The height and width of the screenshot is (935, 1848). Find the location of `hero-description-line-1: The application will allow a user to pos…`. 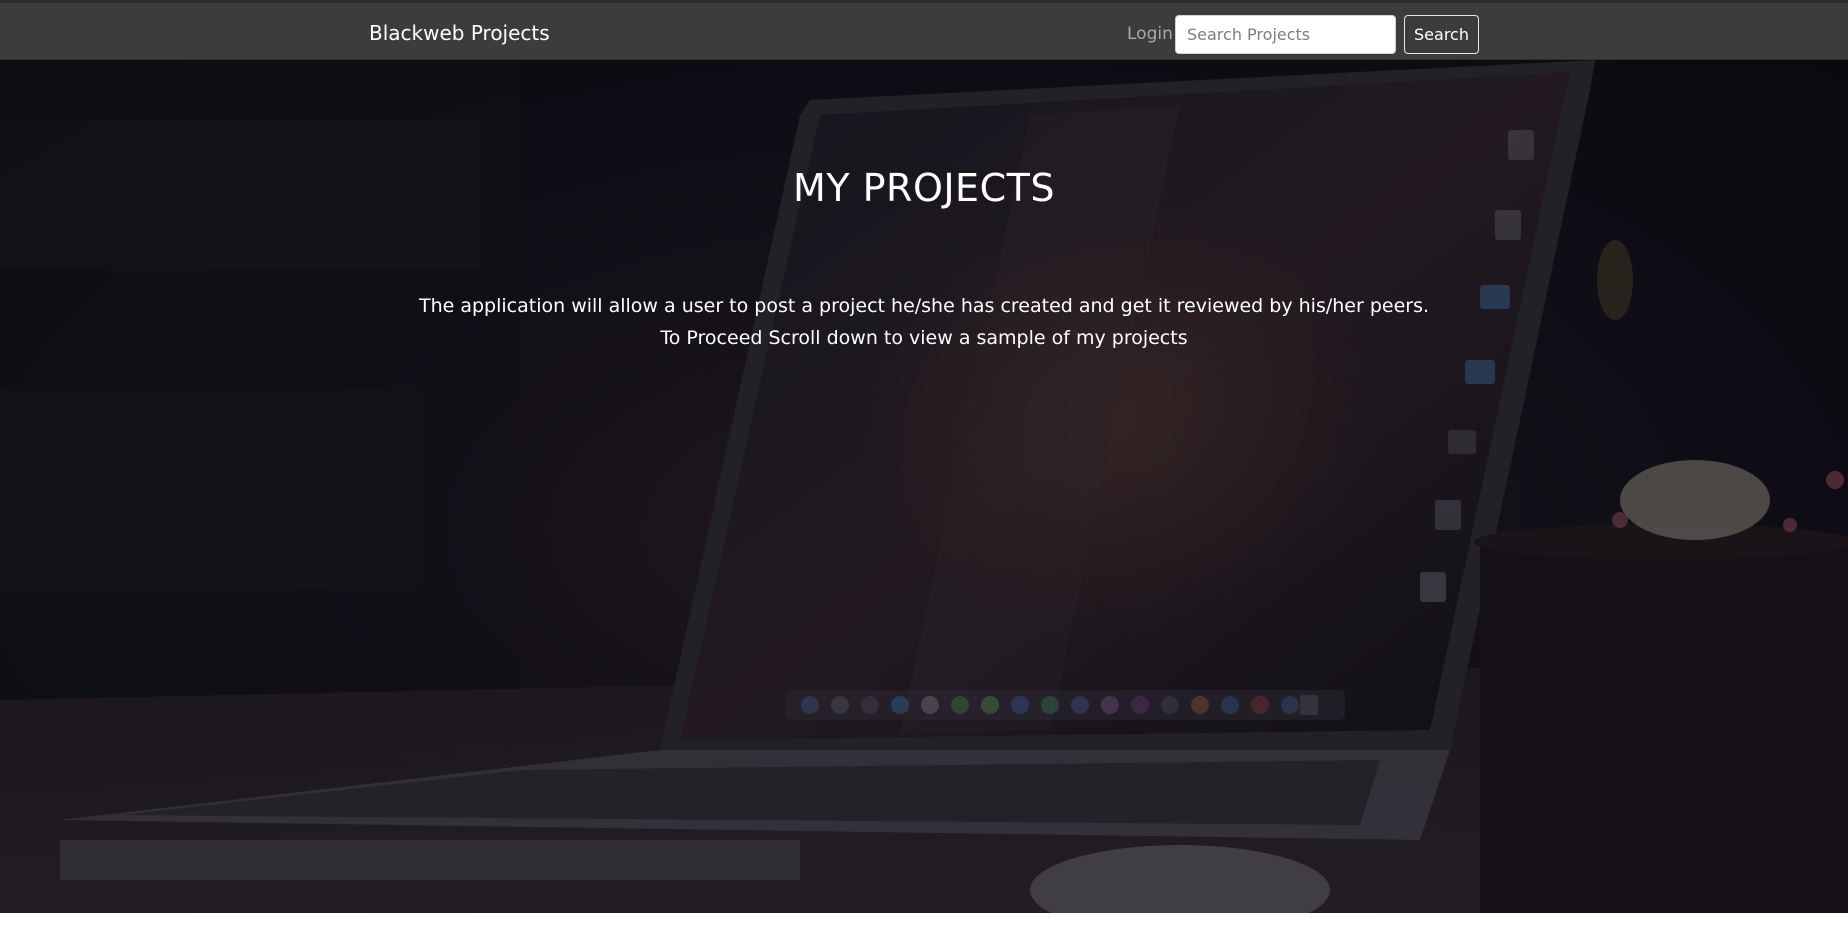

hero-description-line-1: The application will allow a user to pos… is located at coordinates (924, 306).